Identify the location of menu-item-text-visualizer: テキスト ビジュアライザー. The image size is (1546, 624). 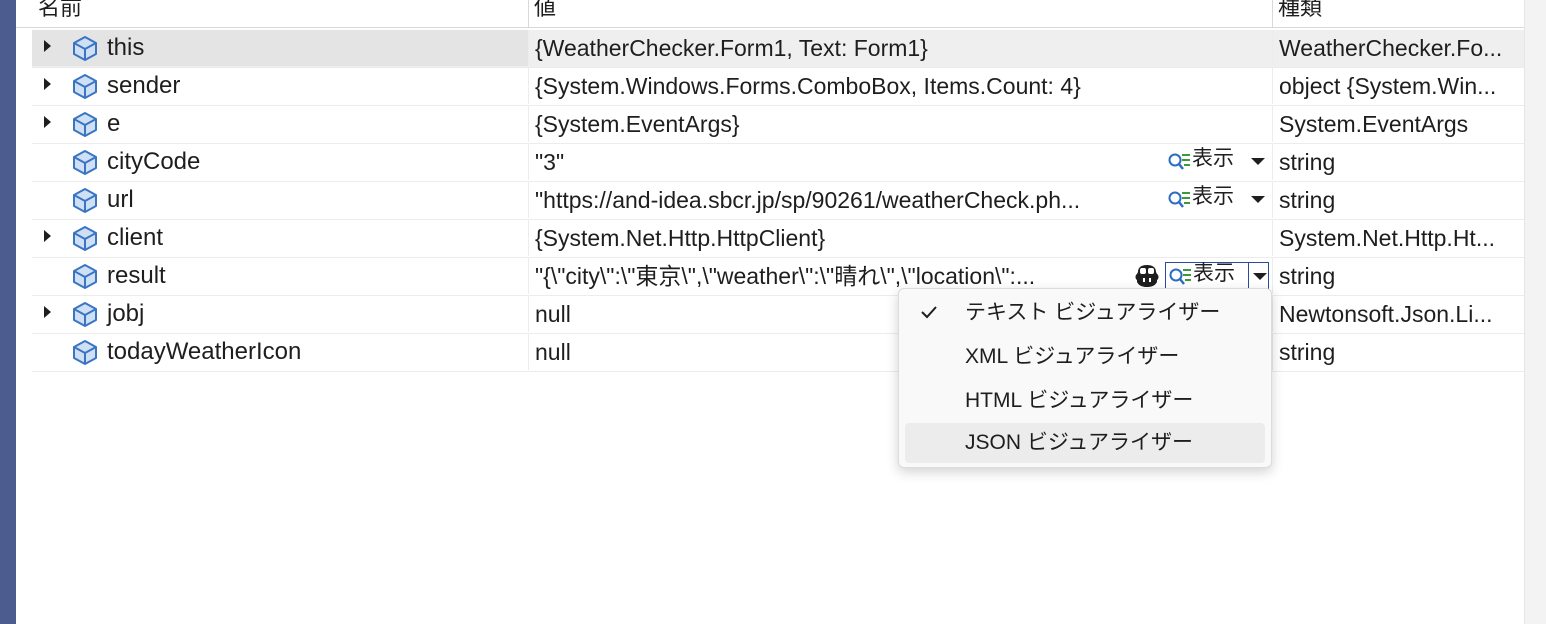
(1085, 313).